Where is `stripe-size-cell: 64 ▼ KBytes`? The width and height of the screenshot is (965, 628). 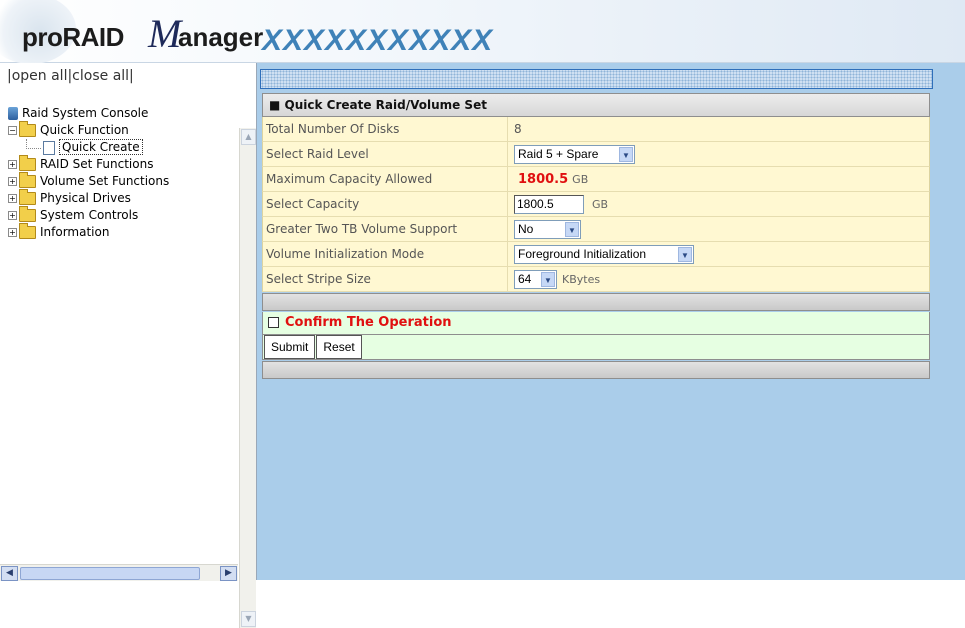
stripe-size-cell: 64 ▼ KBytes is located at coordinates (718, 279).